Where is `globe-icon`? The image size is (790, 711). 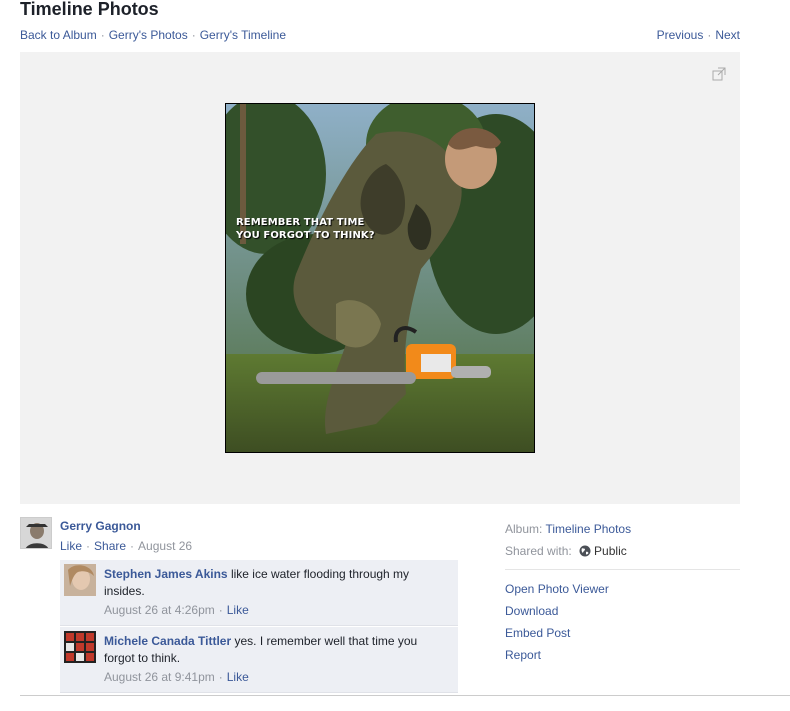
globe-icon is located at coordinates (585, 553).